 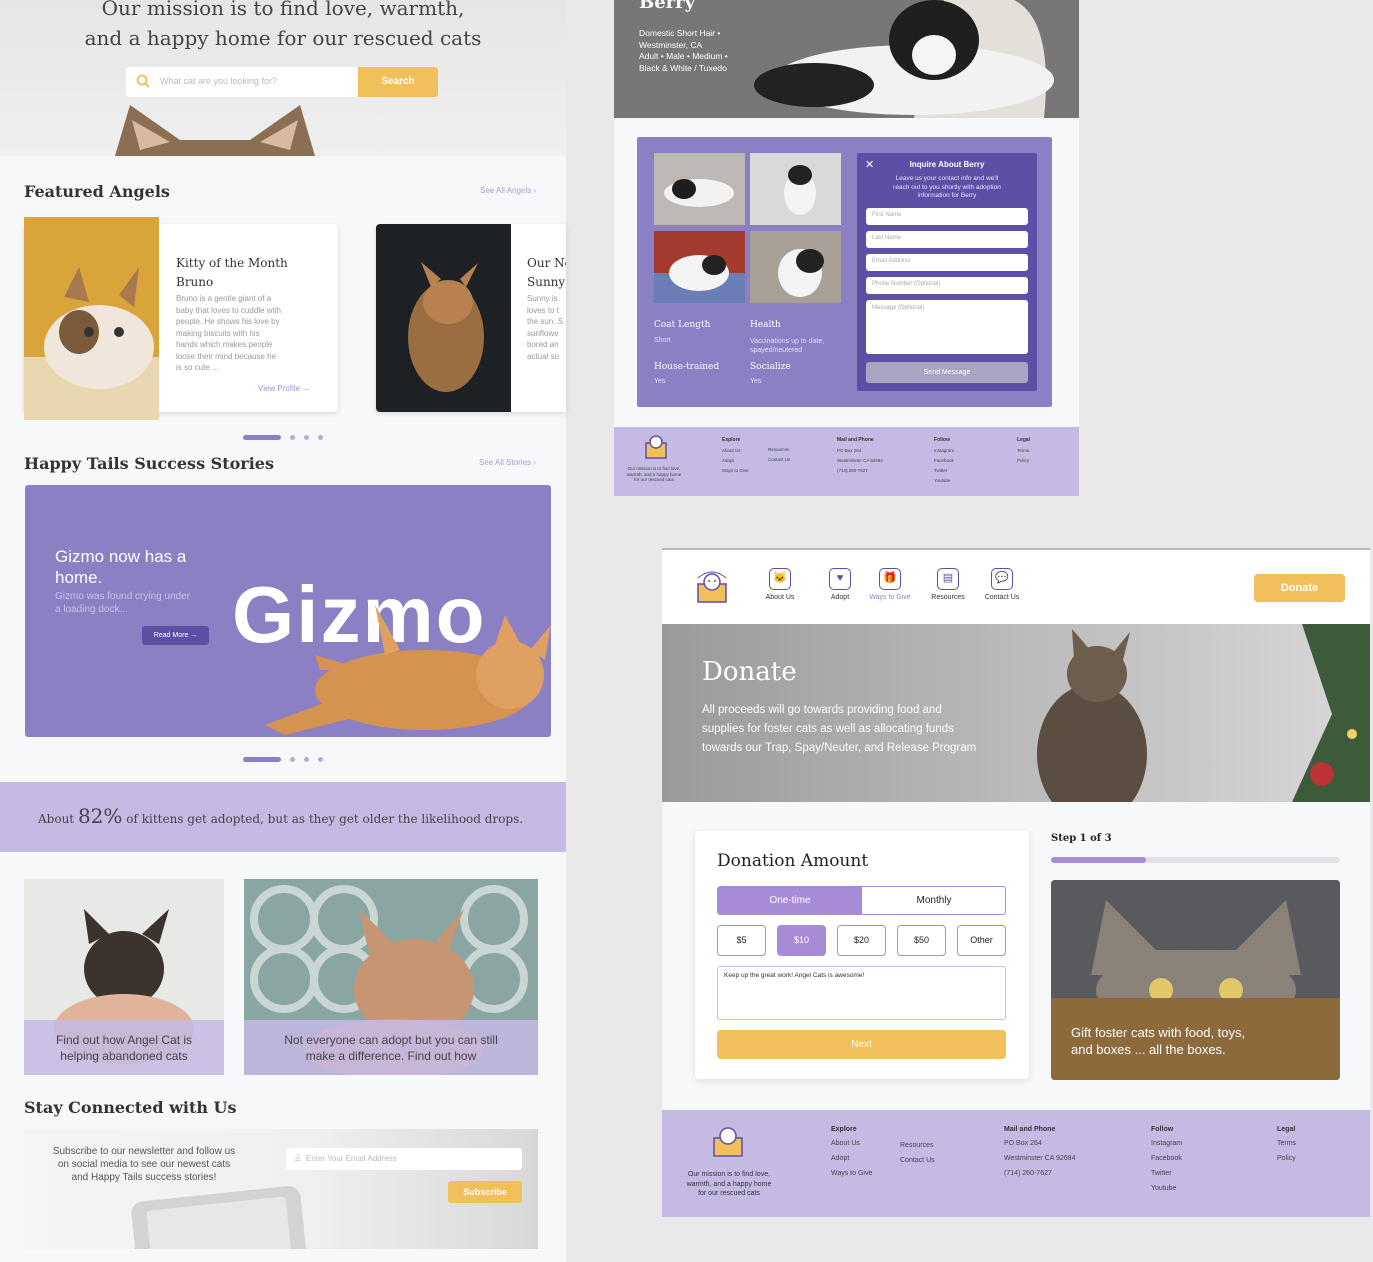 I want to click on nav-item: 🐱 About Us, so click(x=780, y=584).